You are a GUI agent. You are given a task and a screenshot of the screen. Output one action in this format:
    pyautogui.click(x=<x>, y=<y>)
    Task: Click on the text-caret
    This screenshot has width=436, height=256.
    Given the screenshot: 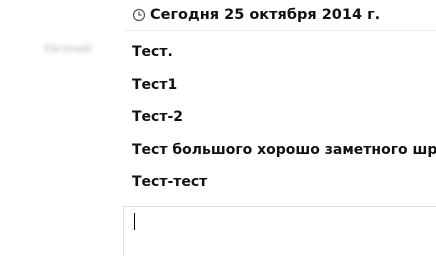 What is the action you would take?
    pyautogui.click(x=134, y=221)
    